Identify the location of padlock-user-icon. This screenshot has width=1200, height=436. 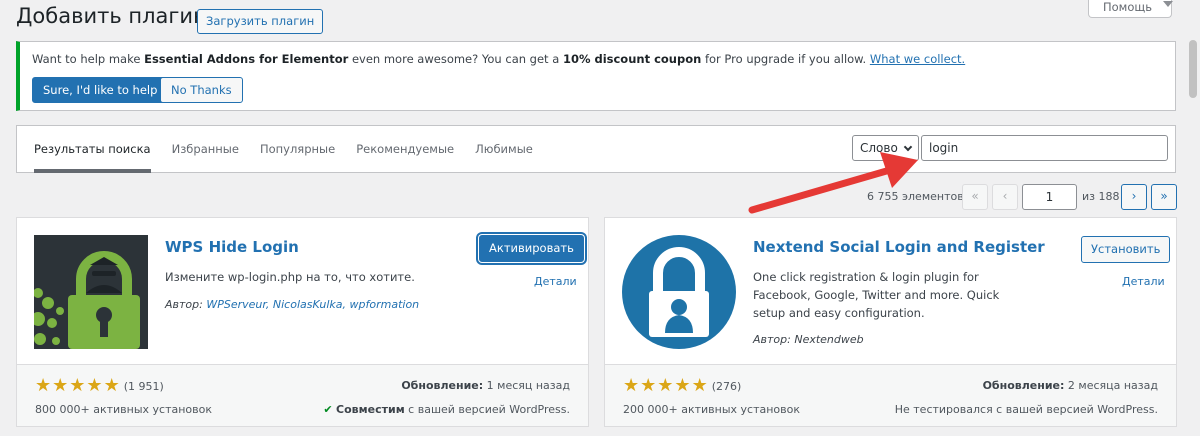
(679, 292).